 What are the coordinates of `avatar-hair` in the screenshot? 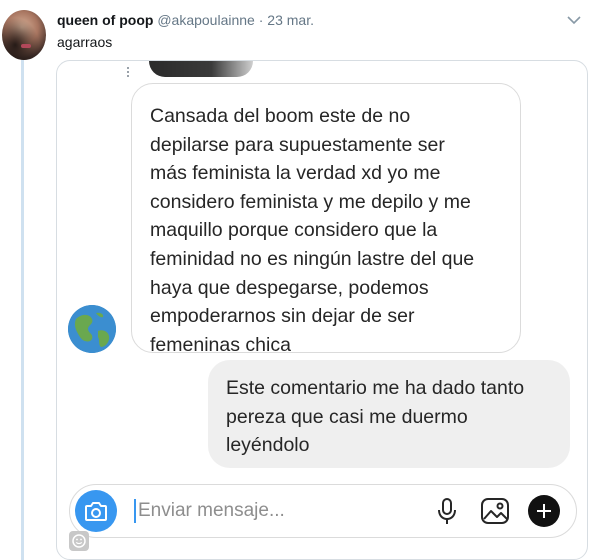 It's located at (24, 35).